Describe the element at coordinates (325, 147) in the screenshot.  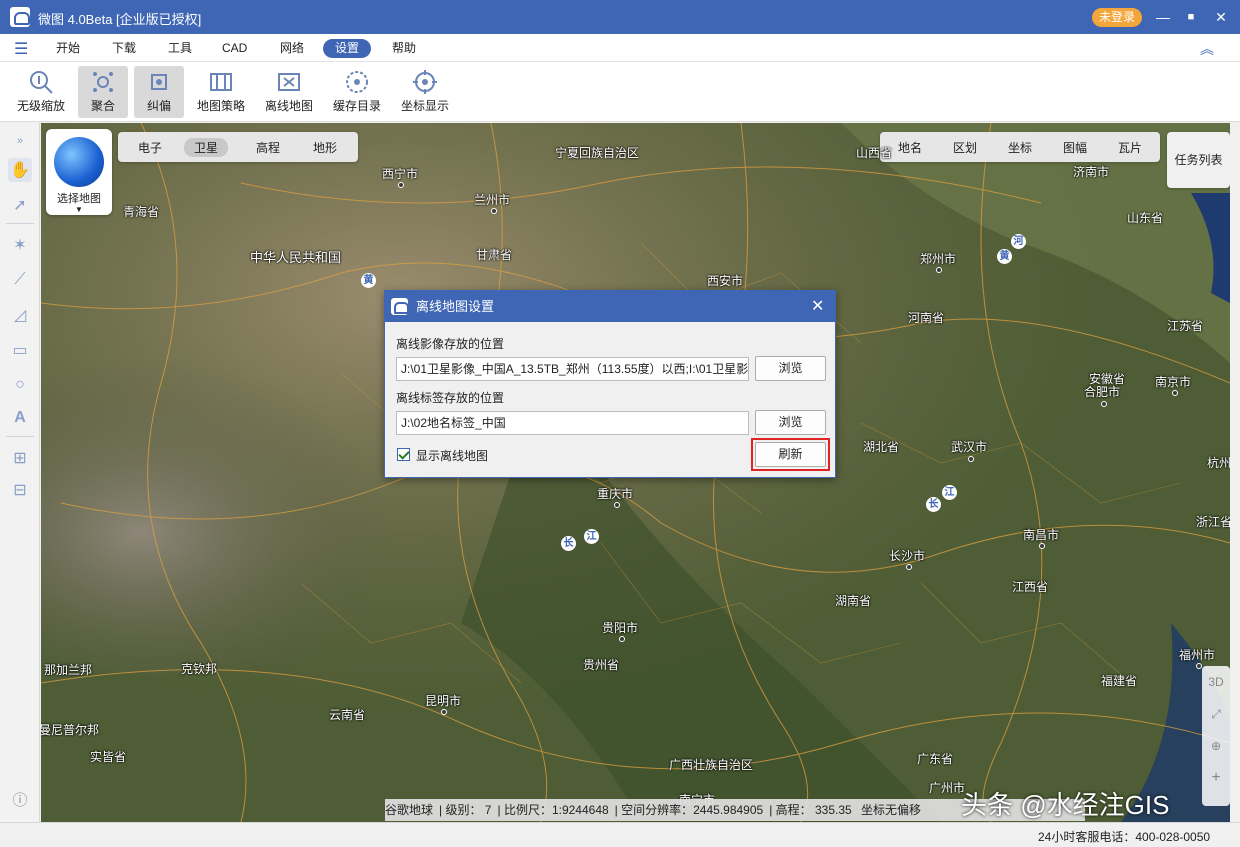
I see `map-type-terrain: 地形` at that location.